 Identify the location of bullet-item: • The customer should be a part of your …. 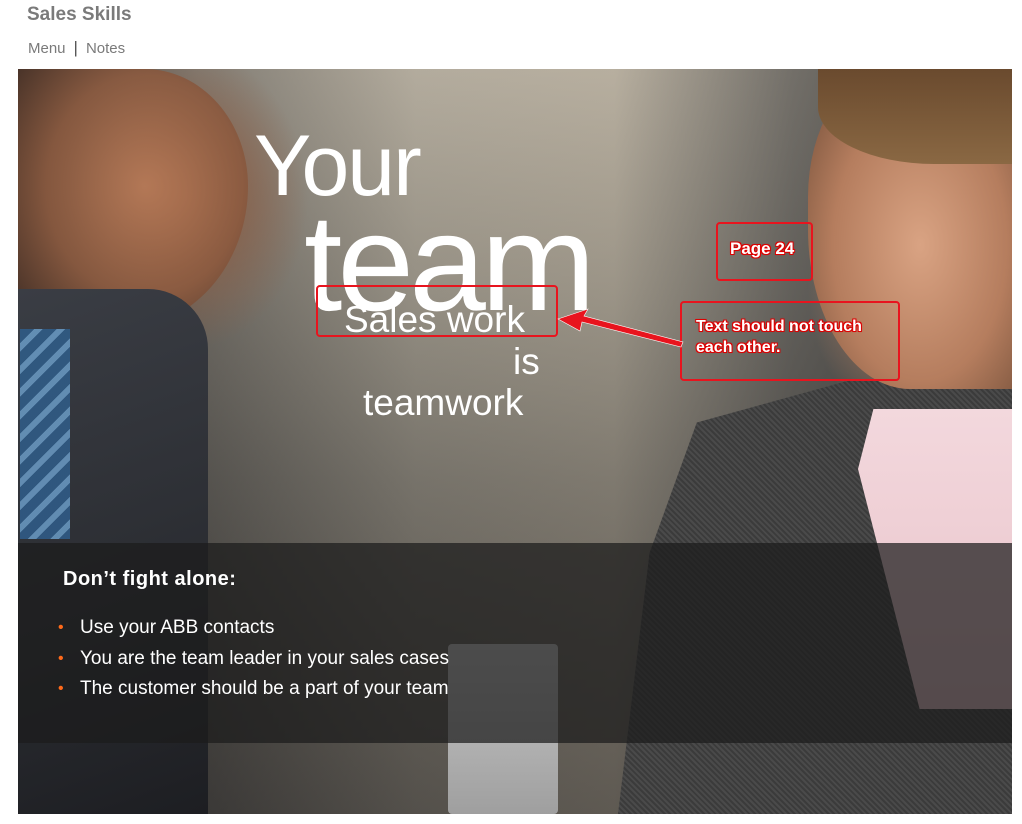
(253, 689).